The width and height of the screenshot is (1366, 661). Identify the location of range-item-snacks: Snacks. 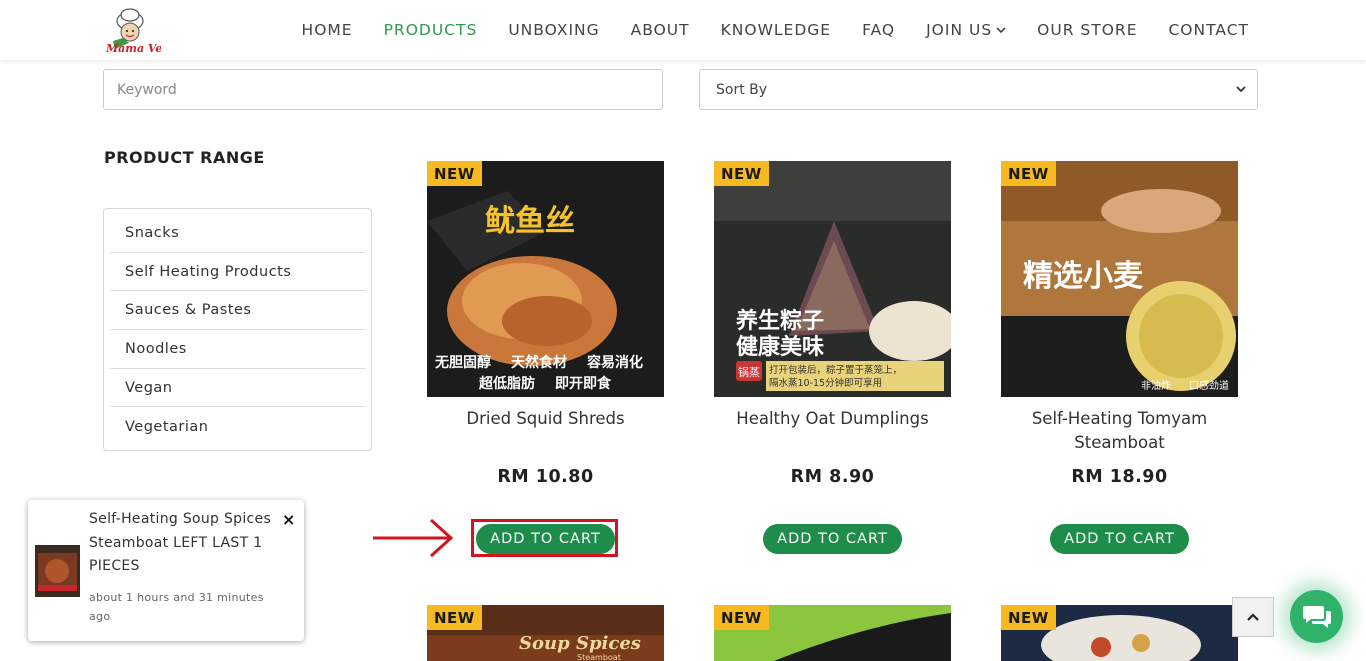
(237, 233).